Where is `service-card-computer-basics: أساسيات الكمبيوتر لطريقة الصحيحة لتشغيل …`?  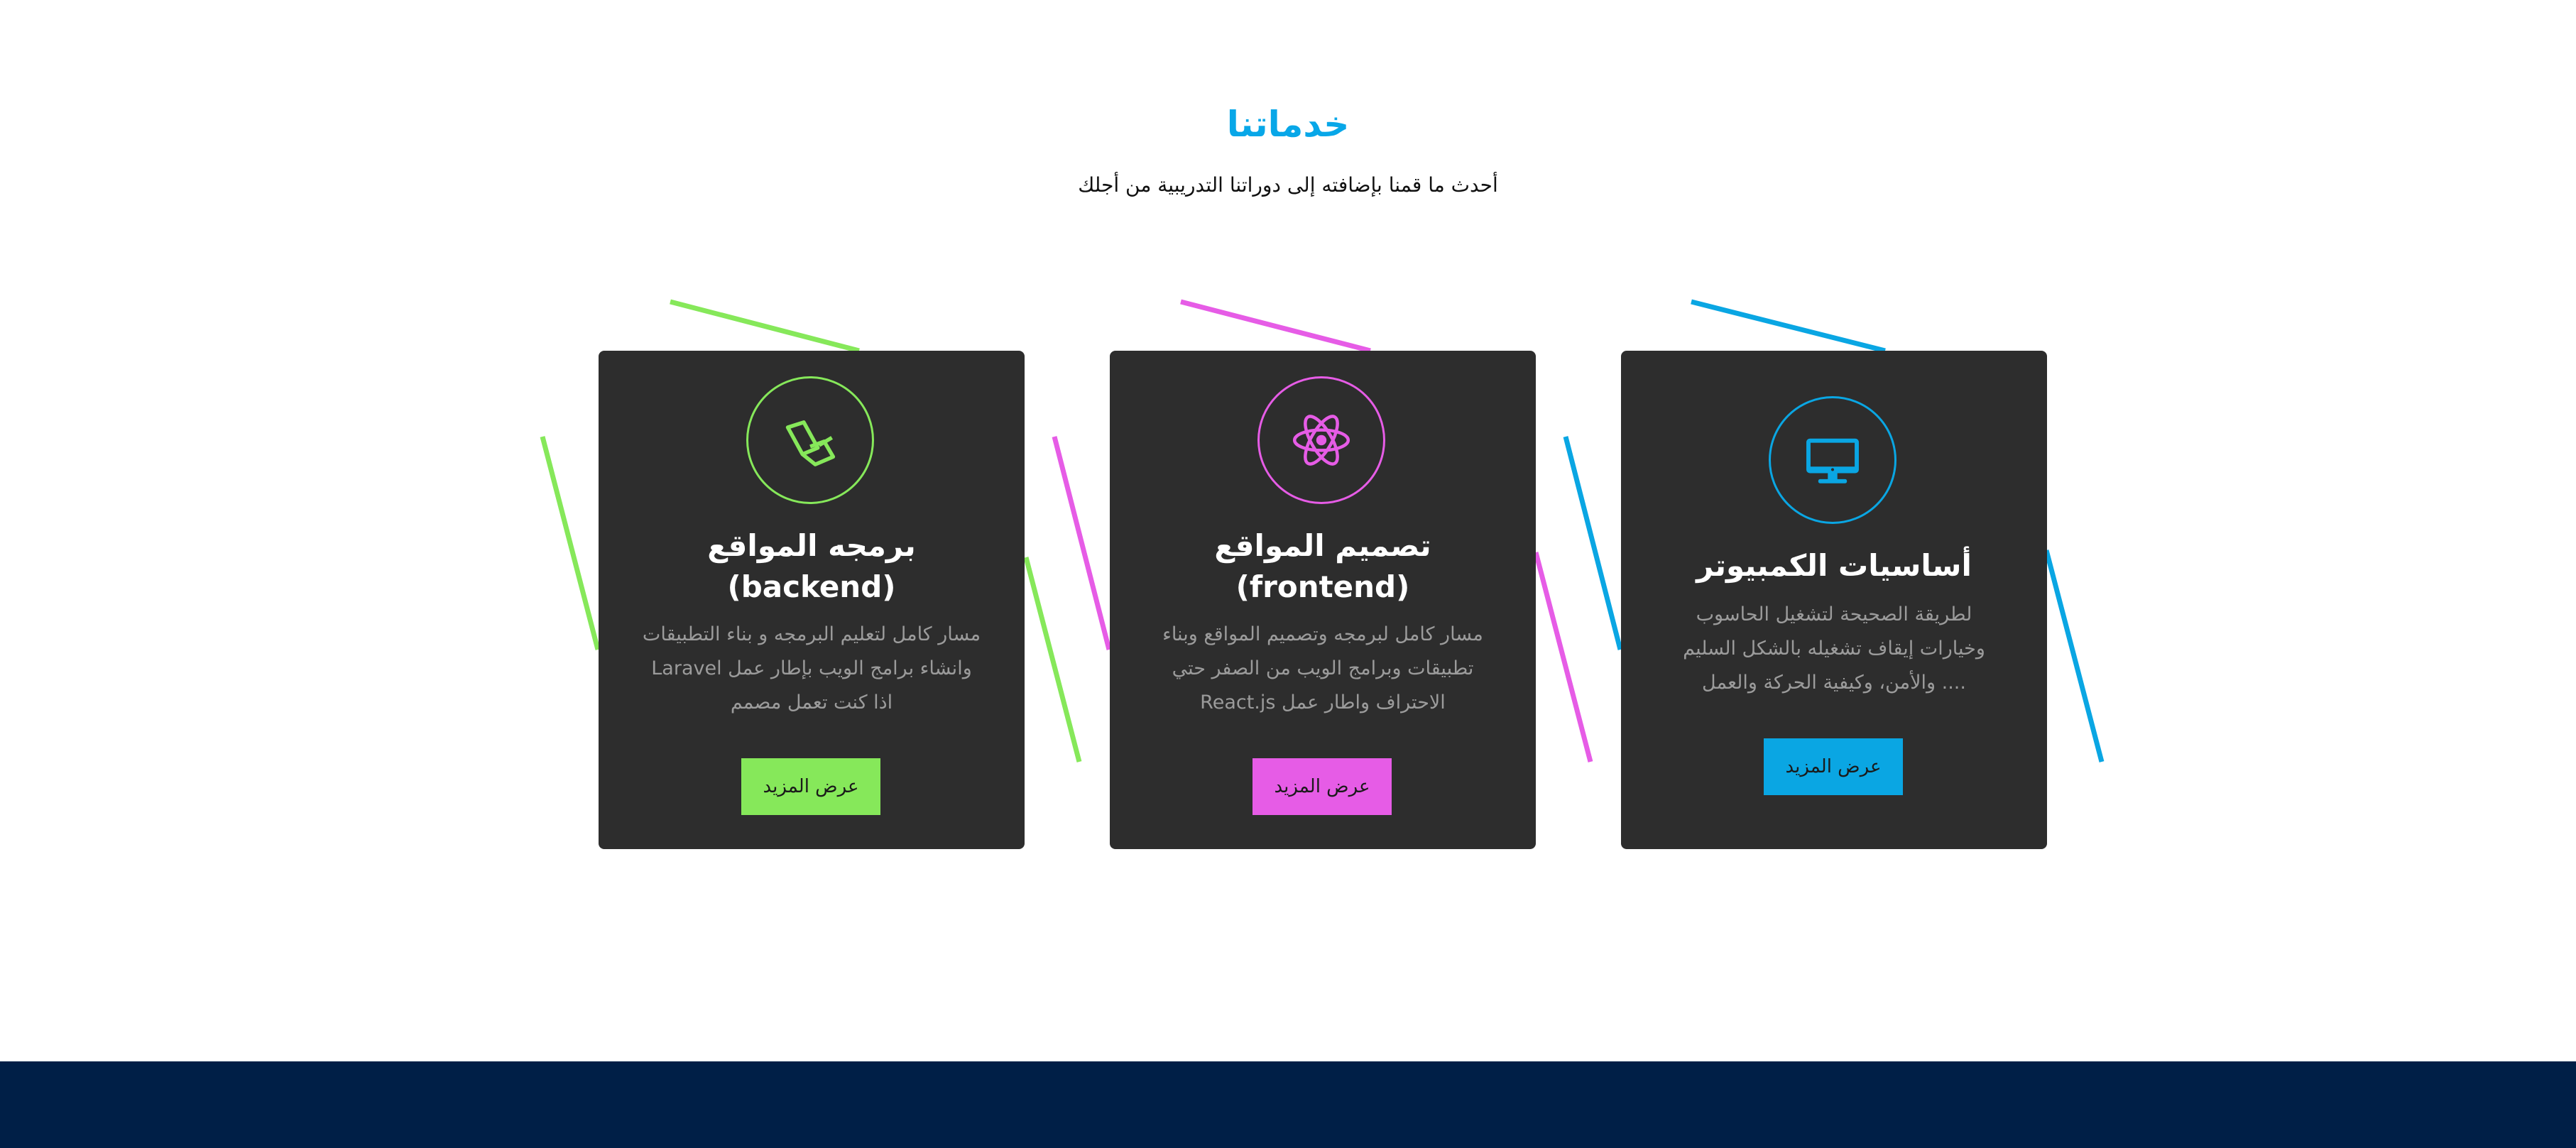
service-card-computer-basics: أساسيات الكمبيوتر لطريقة الصحيحة لتشغيل … is located at coordinates (1834, 600).